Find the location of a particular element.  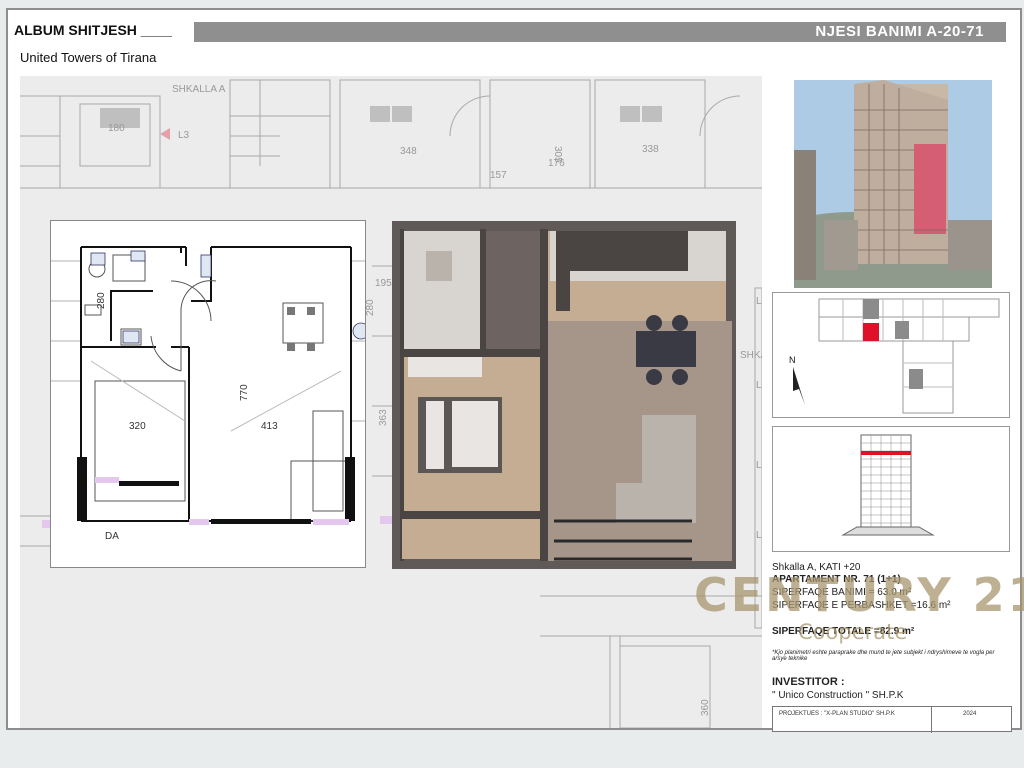

bg-label-176: 176 is located at coordinates (556, 163).